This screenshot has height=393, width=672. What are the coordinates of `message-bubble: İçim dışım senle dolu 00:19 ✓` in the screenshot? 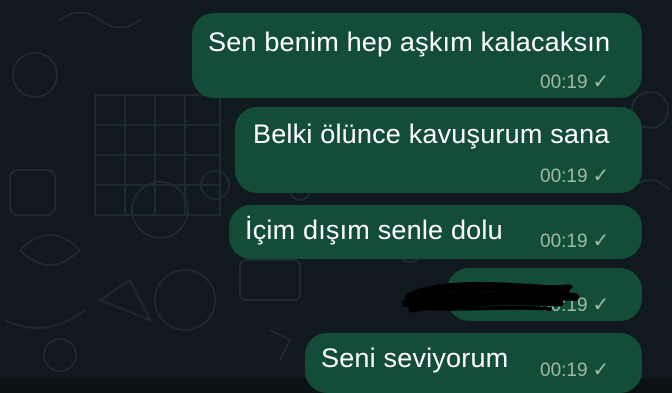 It's located at (435, 232).